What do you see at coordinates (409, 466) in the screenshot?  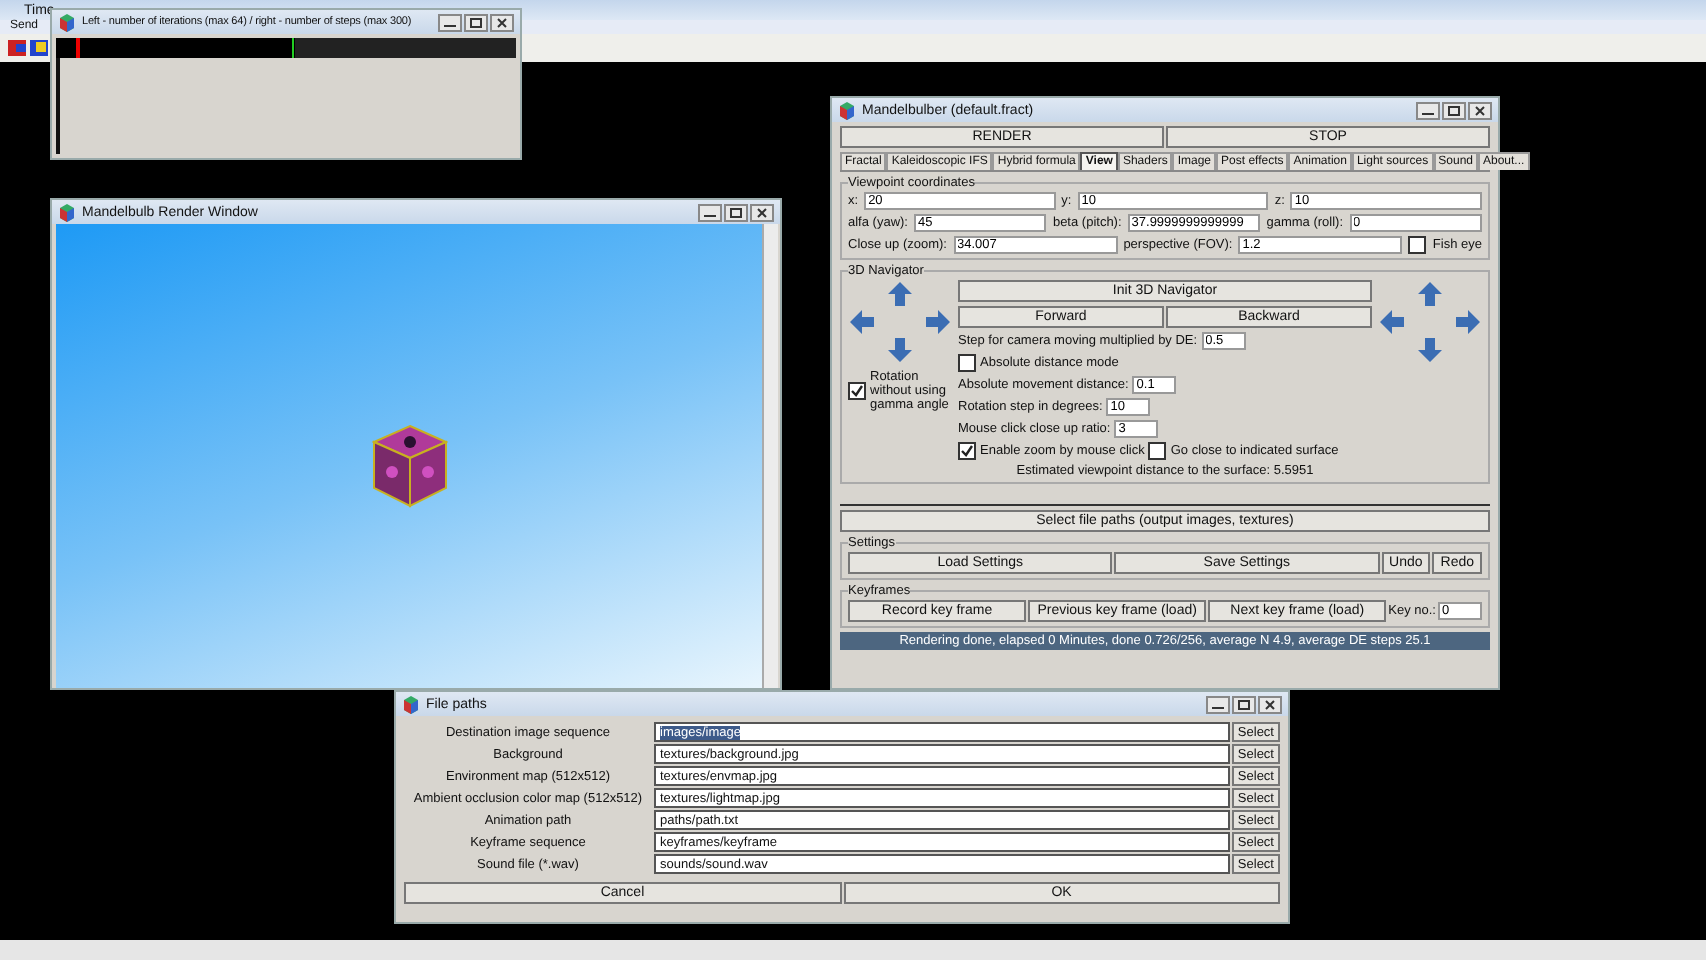 I see `cube-fractal-drawing` at bounding box center [409, 466].